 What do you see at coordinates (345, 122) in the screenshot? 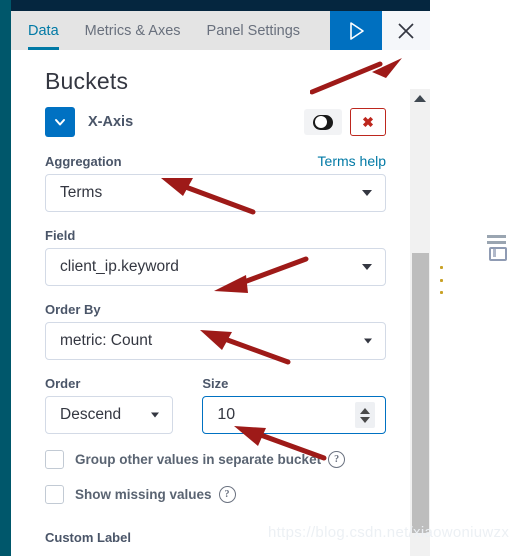
I see `bucket-header-actions: ✖` at bounding box center [345, 122].